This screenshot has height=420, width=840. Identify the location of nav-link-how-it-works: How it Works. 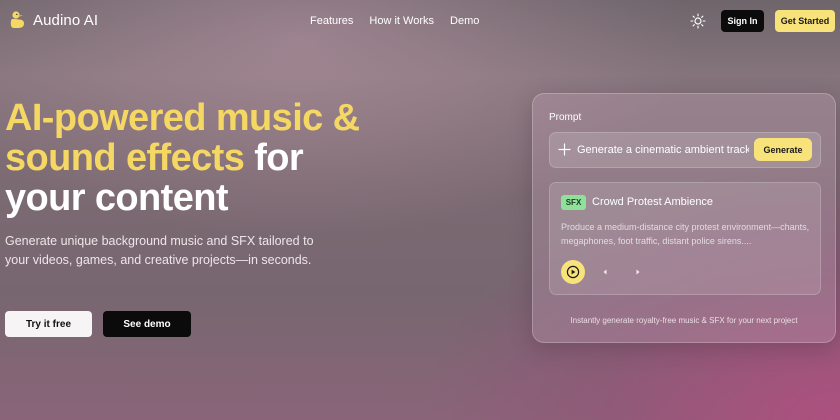
(401, 21).